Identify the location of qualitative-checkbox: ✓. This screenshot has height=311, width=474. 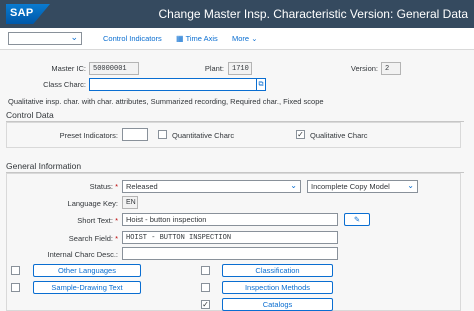
(300, 134).